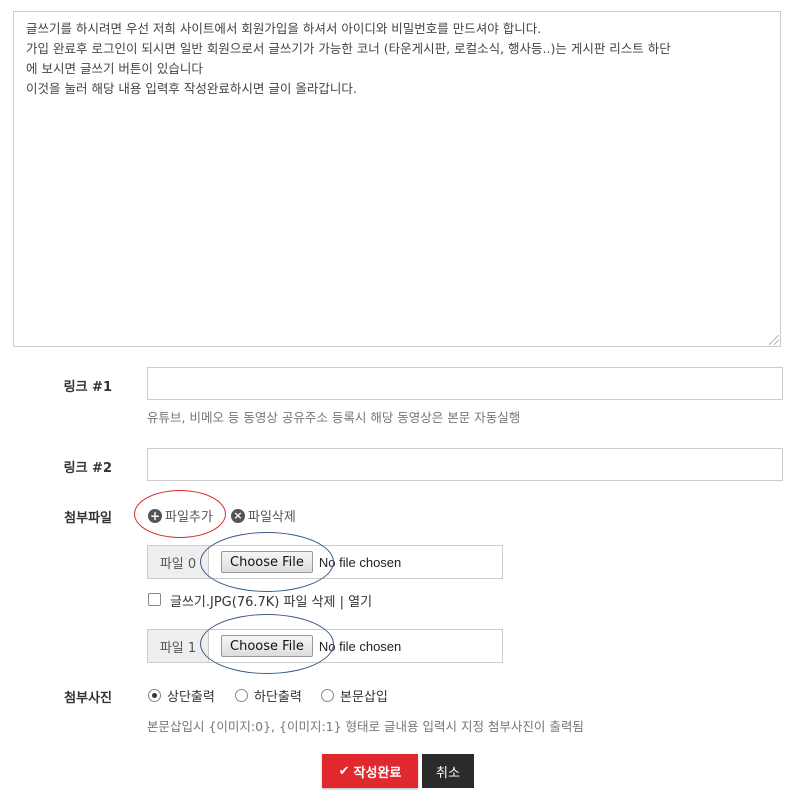  What do you see at coordinates (88, 518) in the screenshot?
I see `attach-label: 첨부파일` at bounding box center [88, 518].